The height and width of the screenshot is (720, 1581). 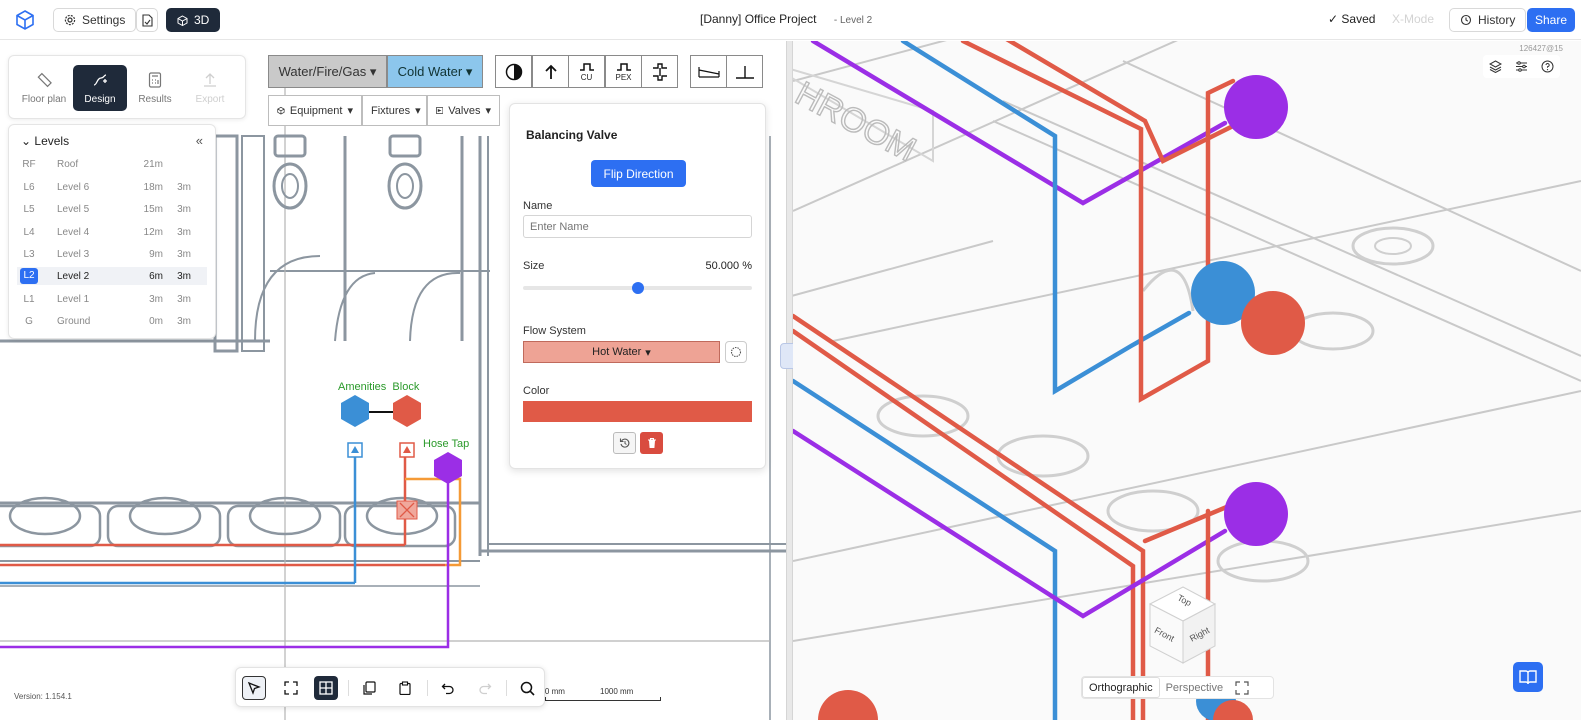 I want to click on size-slider, so click(x=637, y=288).